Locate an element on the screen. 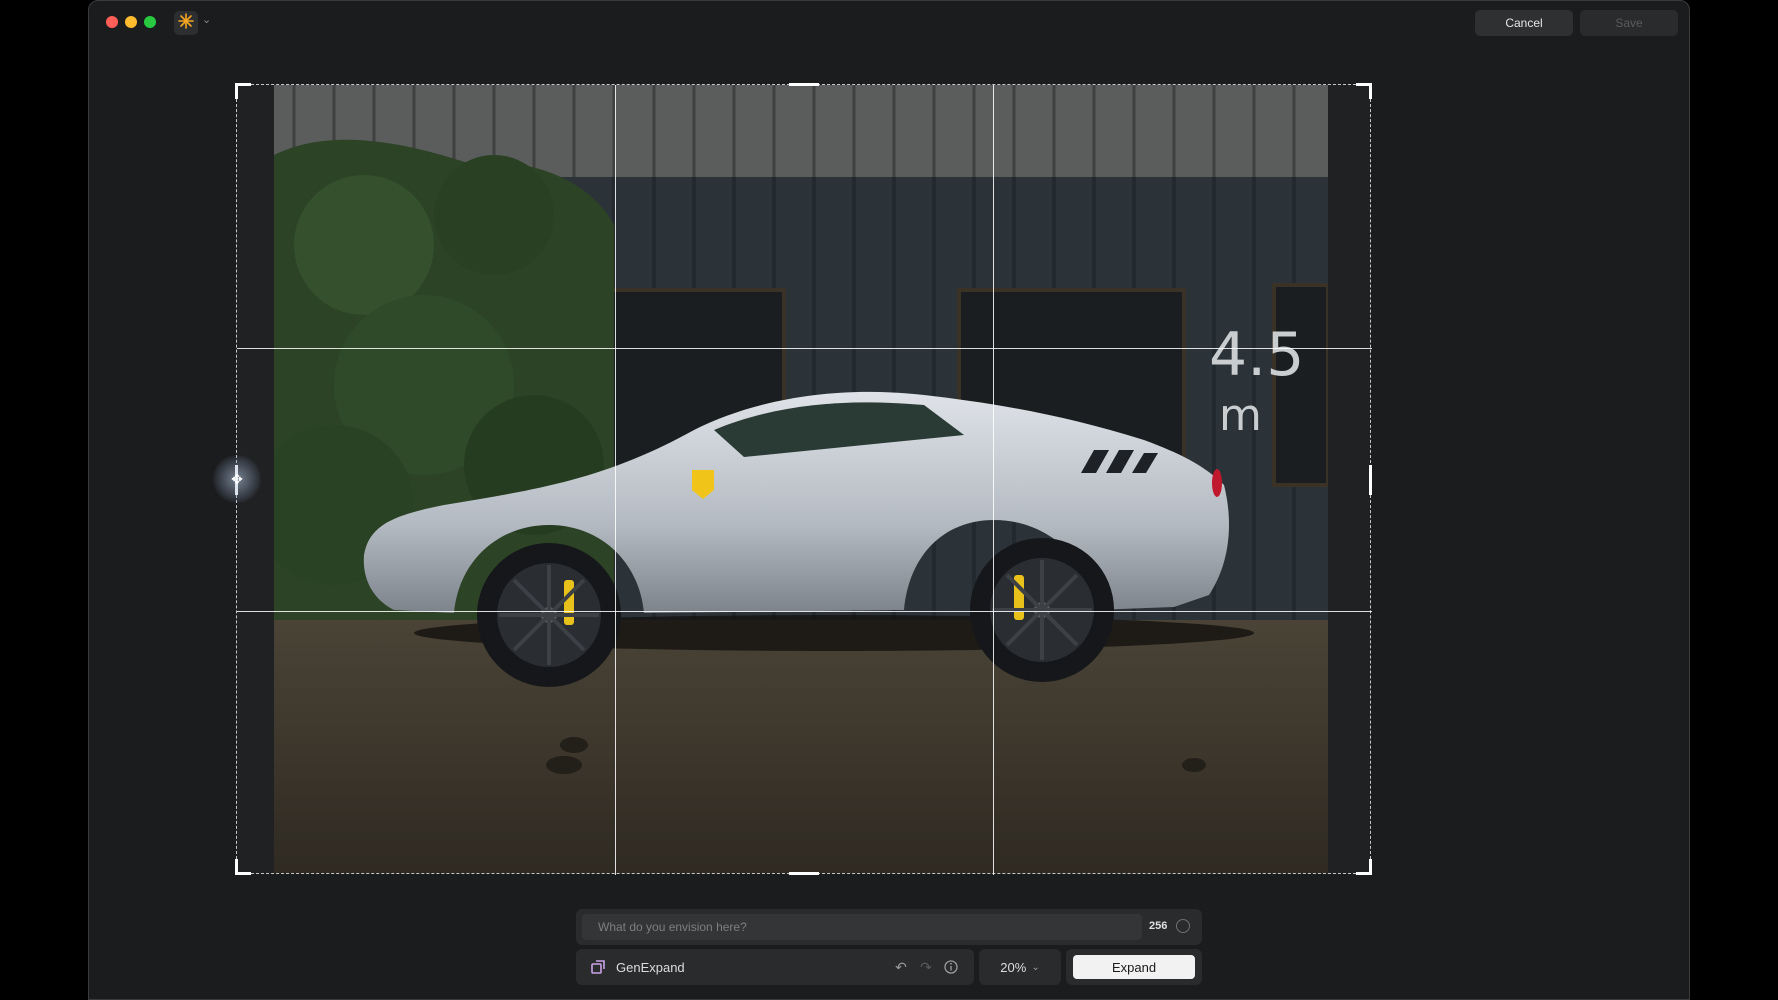 The width and height of the screenshot is (1778, 1000). zoom-dropdown: 20% ⌄ is located at coordinates (1020, 967).